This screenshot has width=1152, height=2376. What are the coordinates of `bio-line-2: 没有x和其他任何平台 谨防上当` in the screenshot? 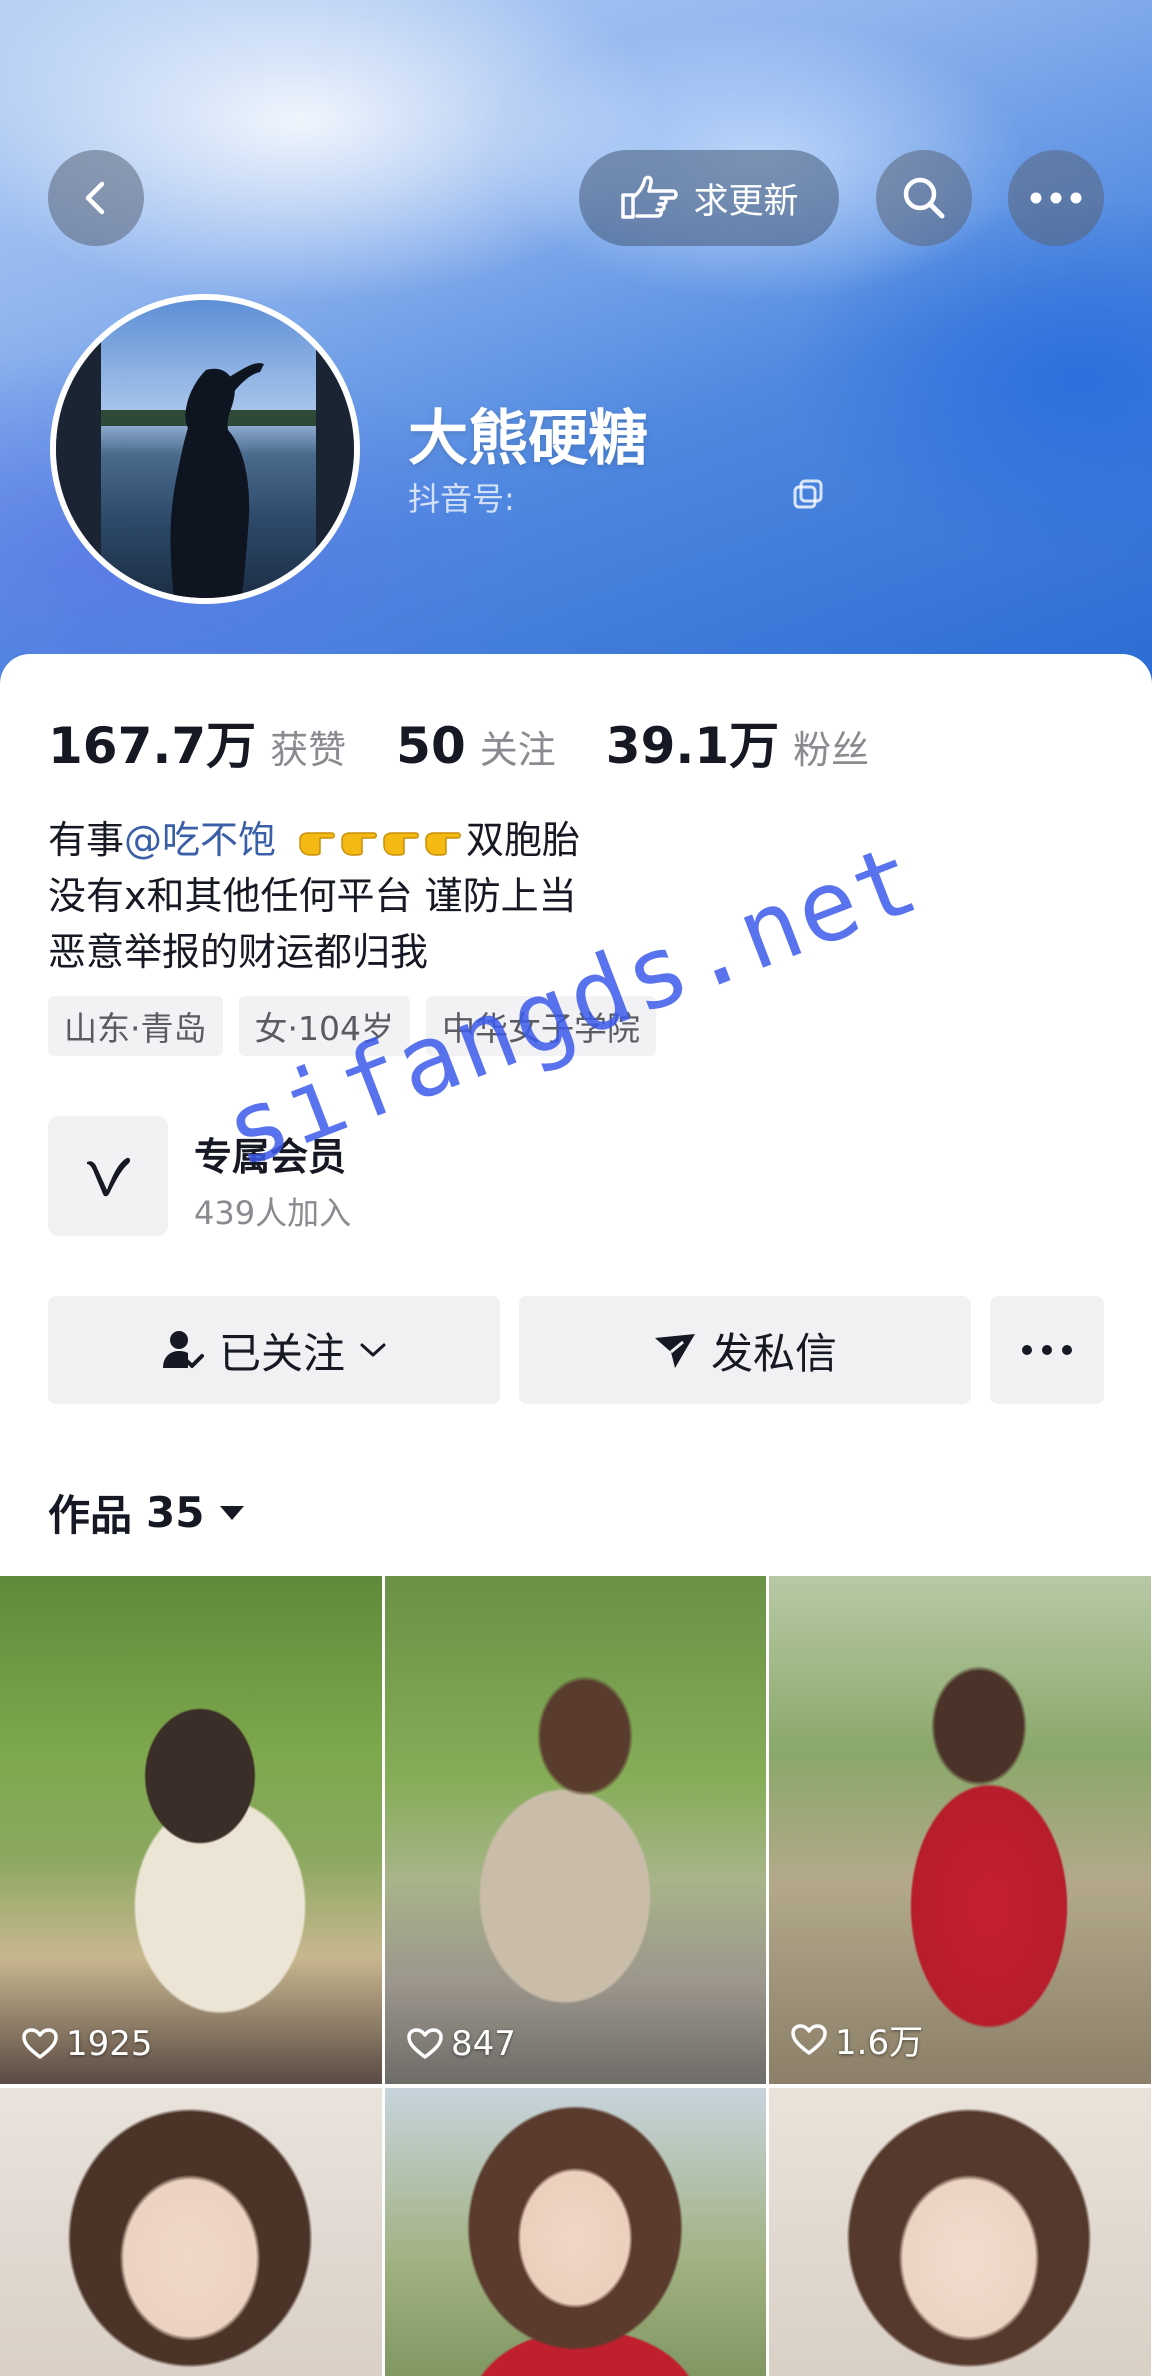 It's located at (312, 896).